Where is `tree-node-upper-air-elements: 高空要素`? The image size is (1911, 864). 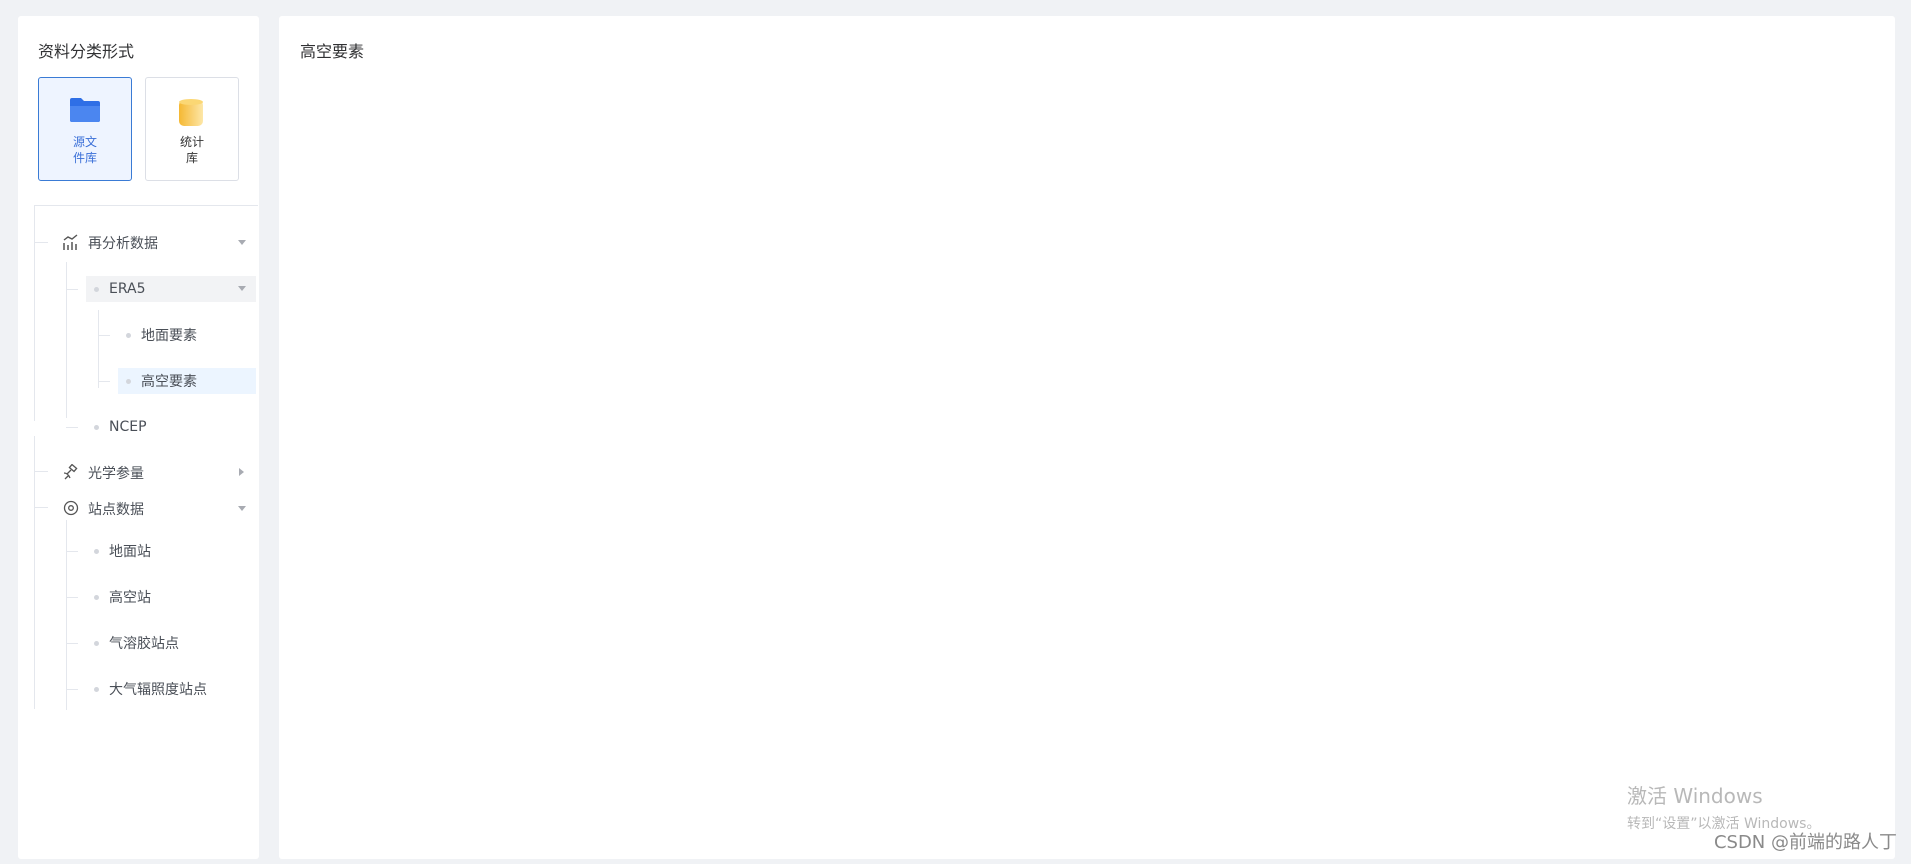
tree-node-upper-air-elements: 高空要素 is located at coordinates (187, 381).